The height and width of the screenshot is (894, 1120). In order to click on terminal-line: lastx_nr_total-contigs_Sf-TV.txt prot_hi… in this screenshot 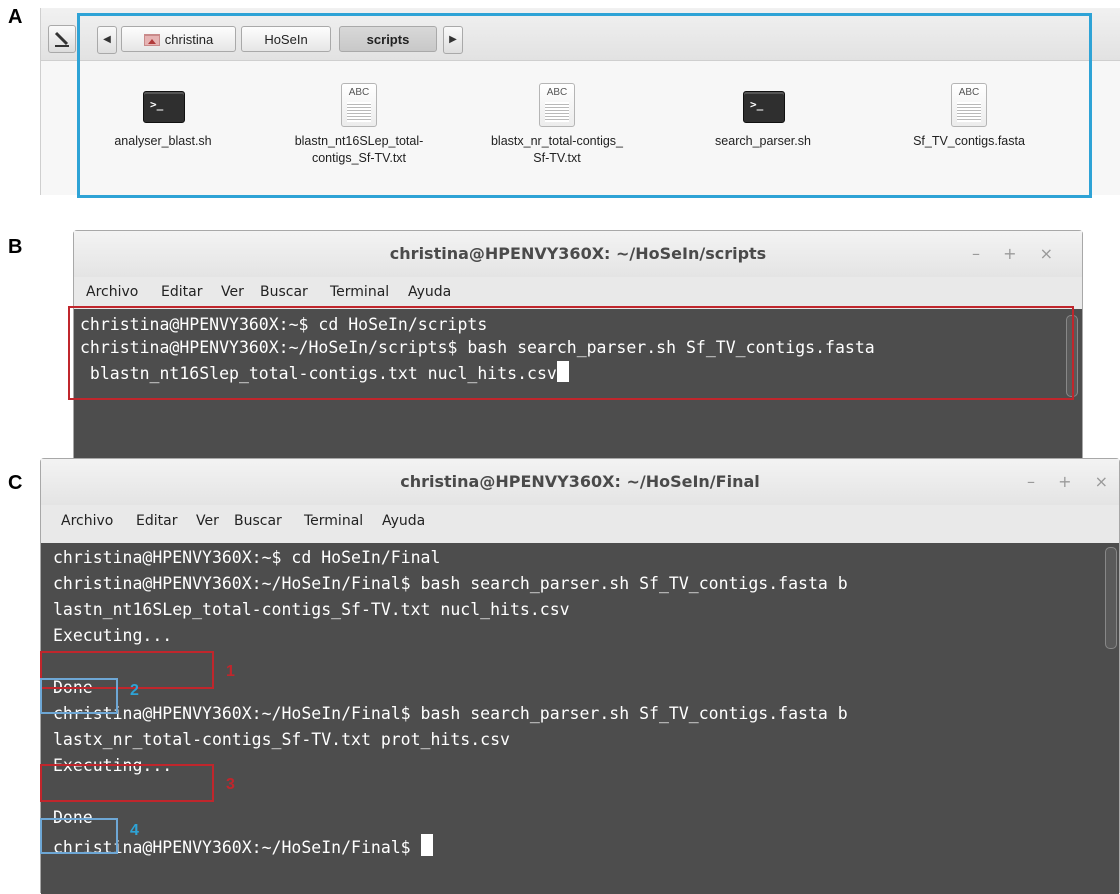, I will do `click(281, 739)`.